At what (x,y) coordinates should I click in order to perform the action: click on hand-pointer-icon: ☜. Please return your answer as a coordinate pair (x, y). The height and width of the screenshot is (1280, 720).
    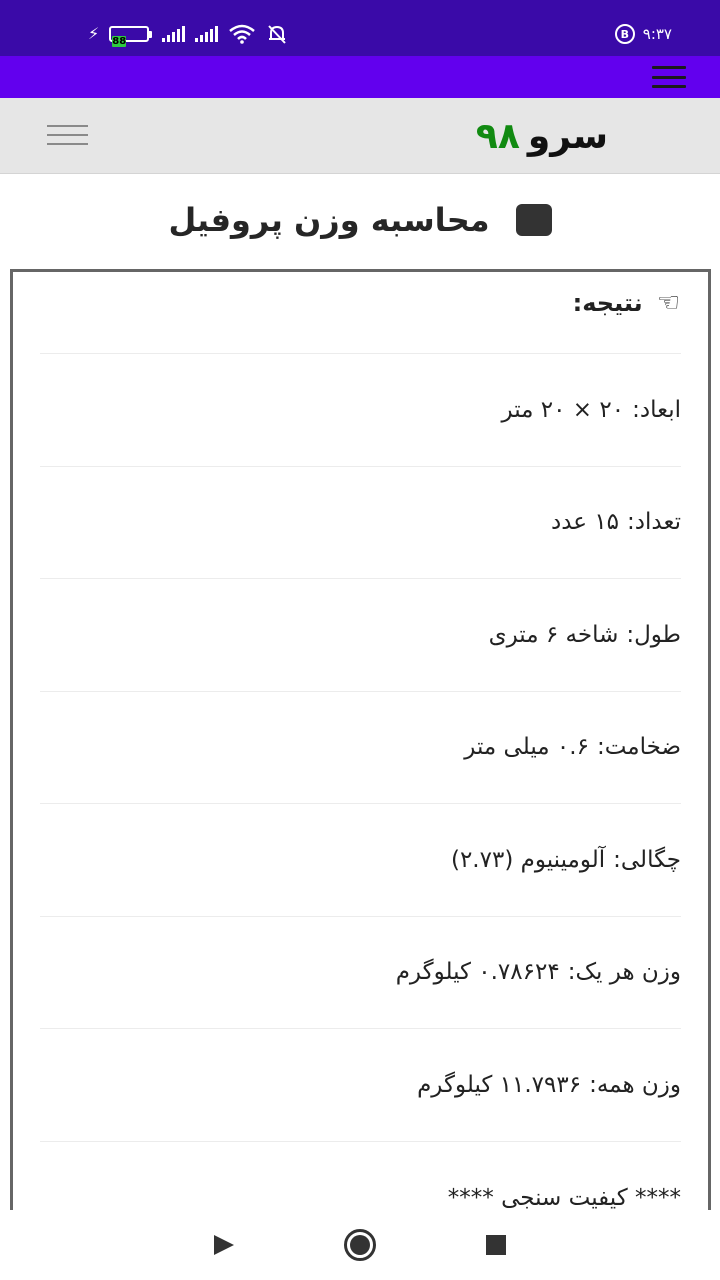
    Looking at the image, I should click on (668, 303).